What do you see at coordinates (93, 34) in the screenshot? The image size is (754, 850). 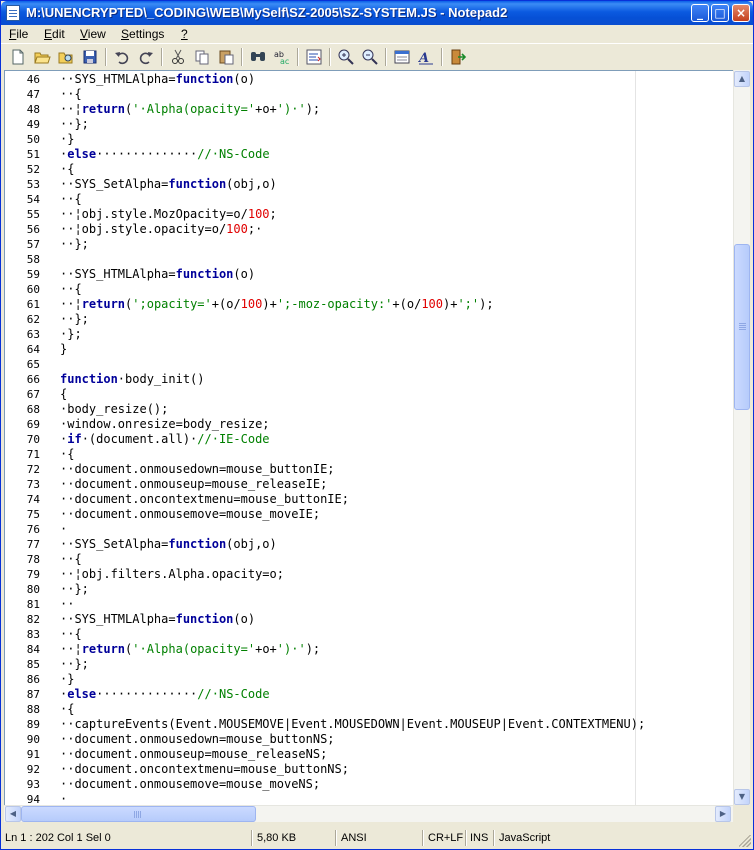 I see `menu-view: View` at bounding box center [93, 34].